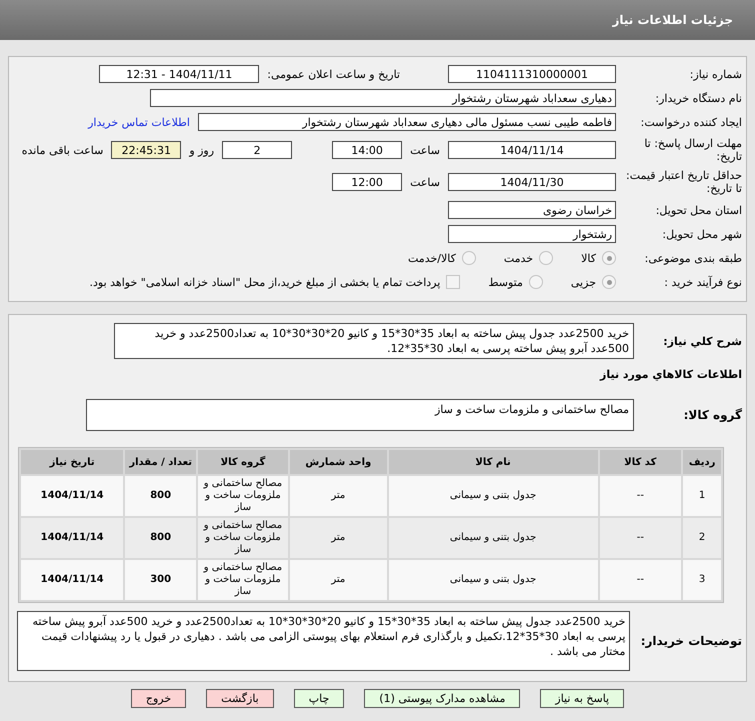  Describe the element at coordinates (532, 234) in the screenshot. I see `city-field: رشتخوار` at that location.